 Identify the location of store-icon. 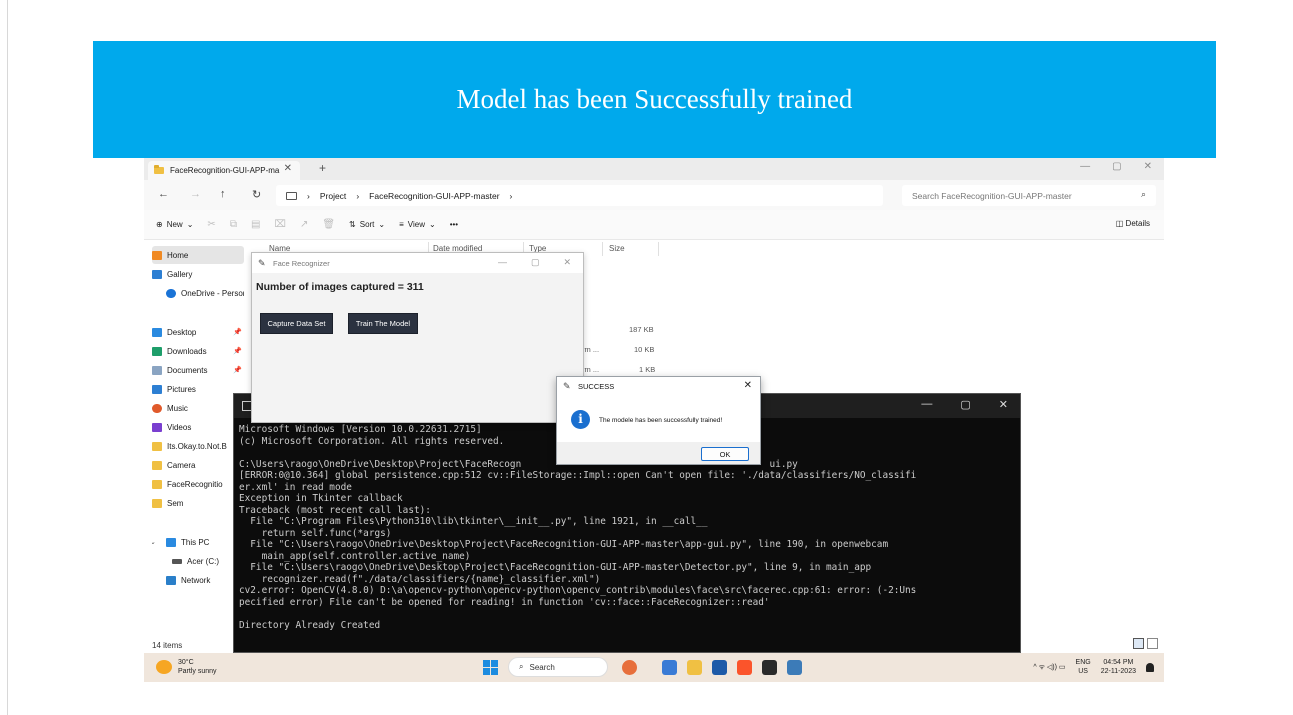
(719, 667).